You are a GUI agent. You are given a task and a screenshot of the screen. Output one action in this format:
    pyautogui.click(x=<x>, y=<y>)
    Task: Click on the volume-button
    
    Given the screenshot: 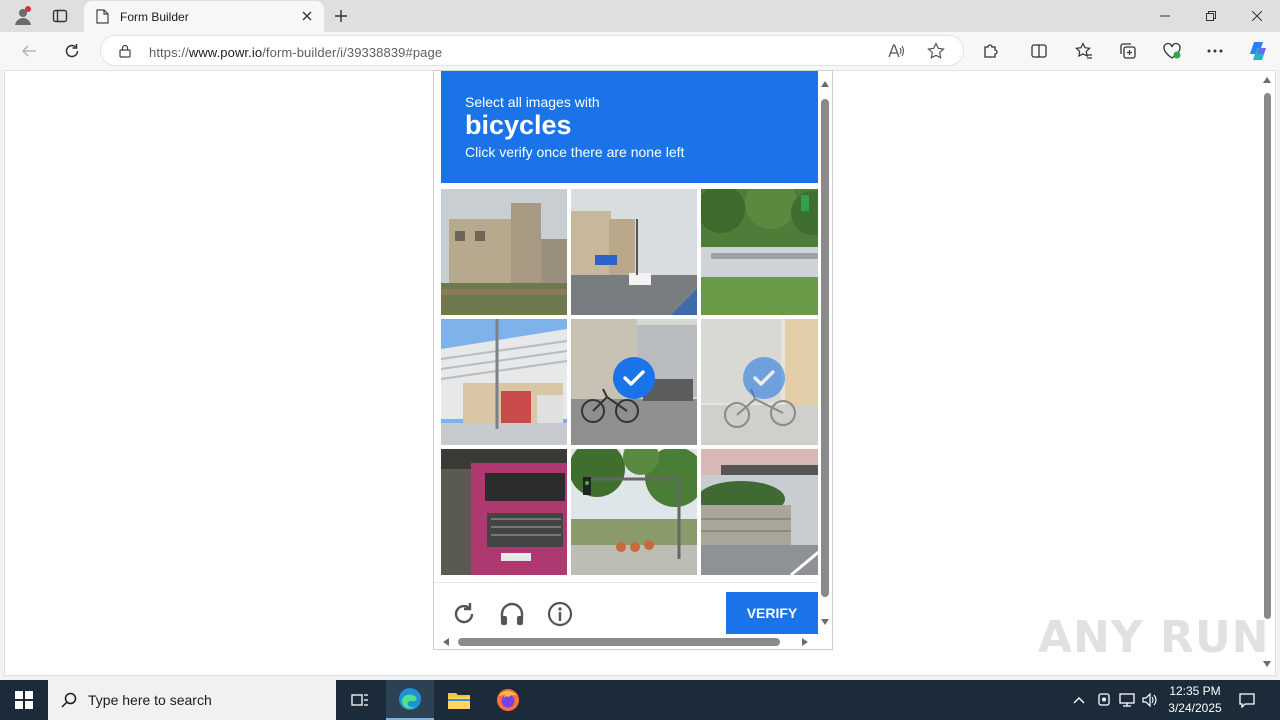 What is the action you would take?
    pyautogui.click(x=1150, y=700)
    